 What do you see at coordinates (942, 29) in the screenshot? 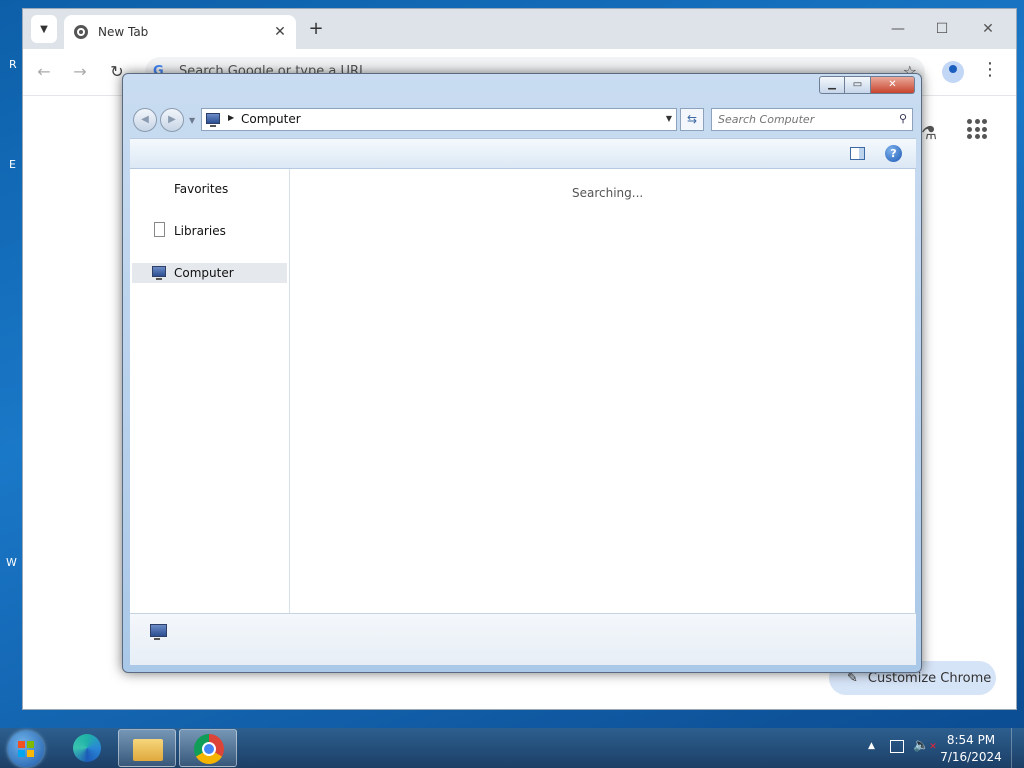
I see `maximize-button: ☐` at bounding box center [942, 29].